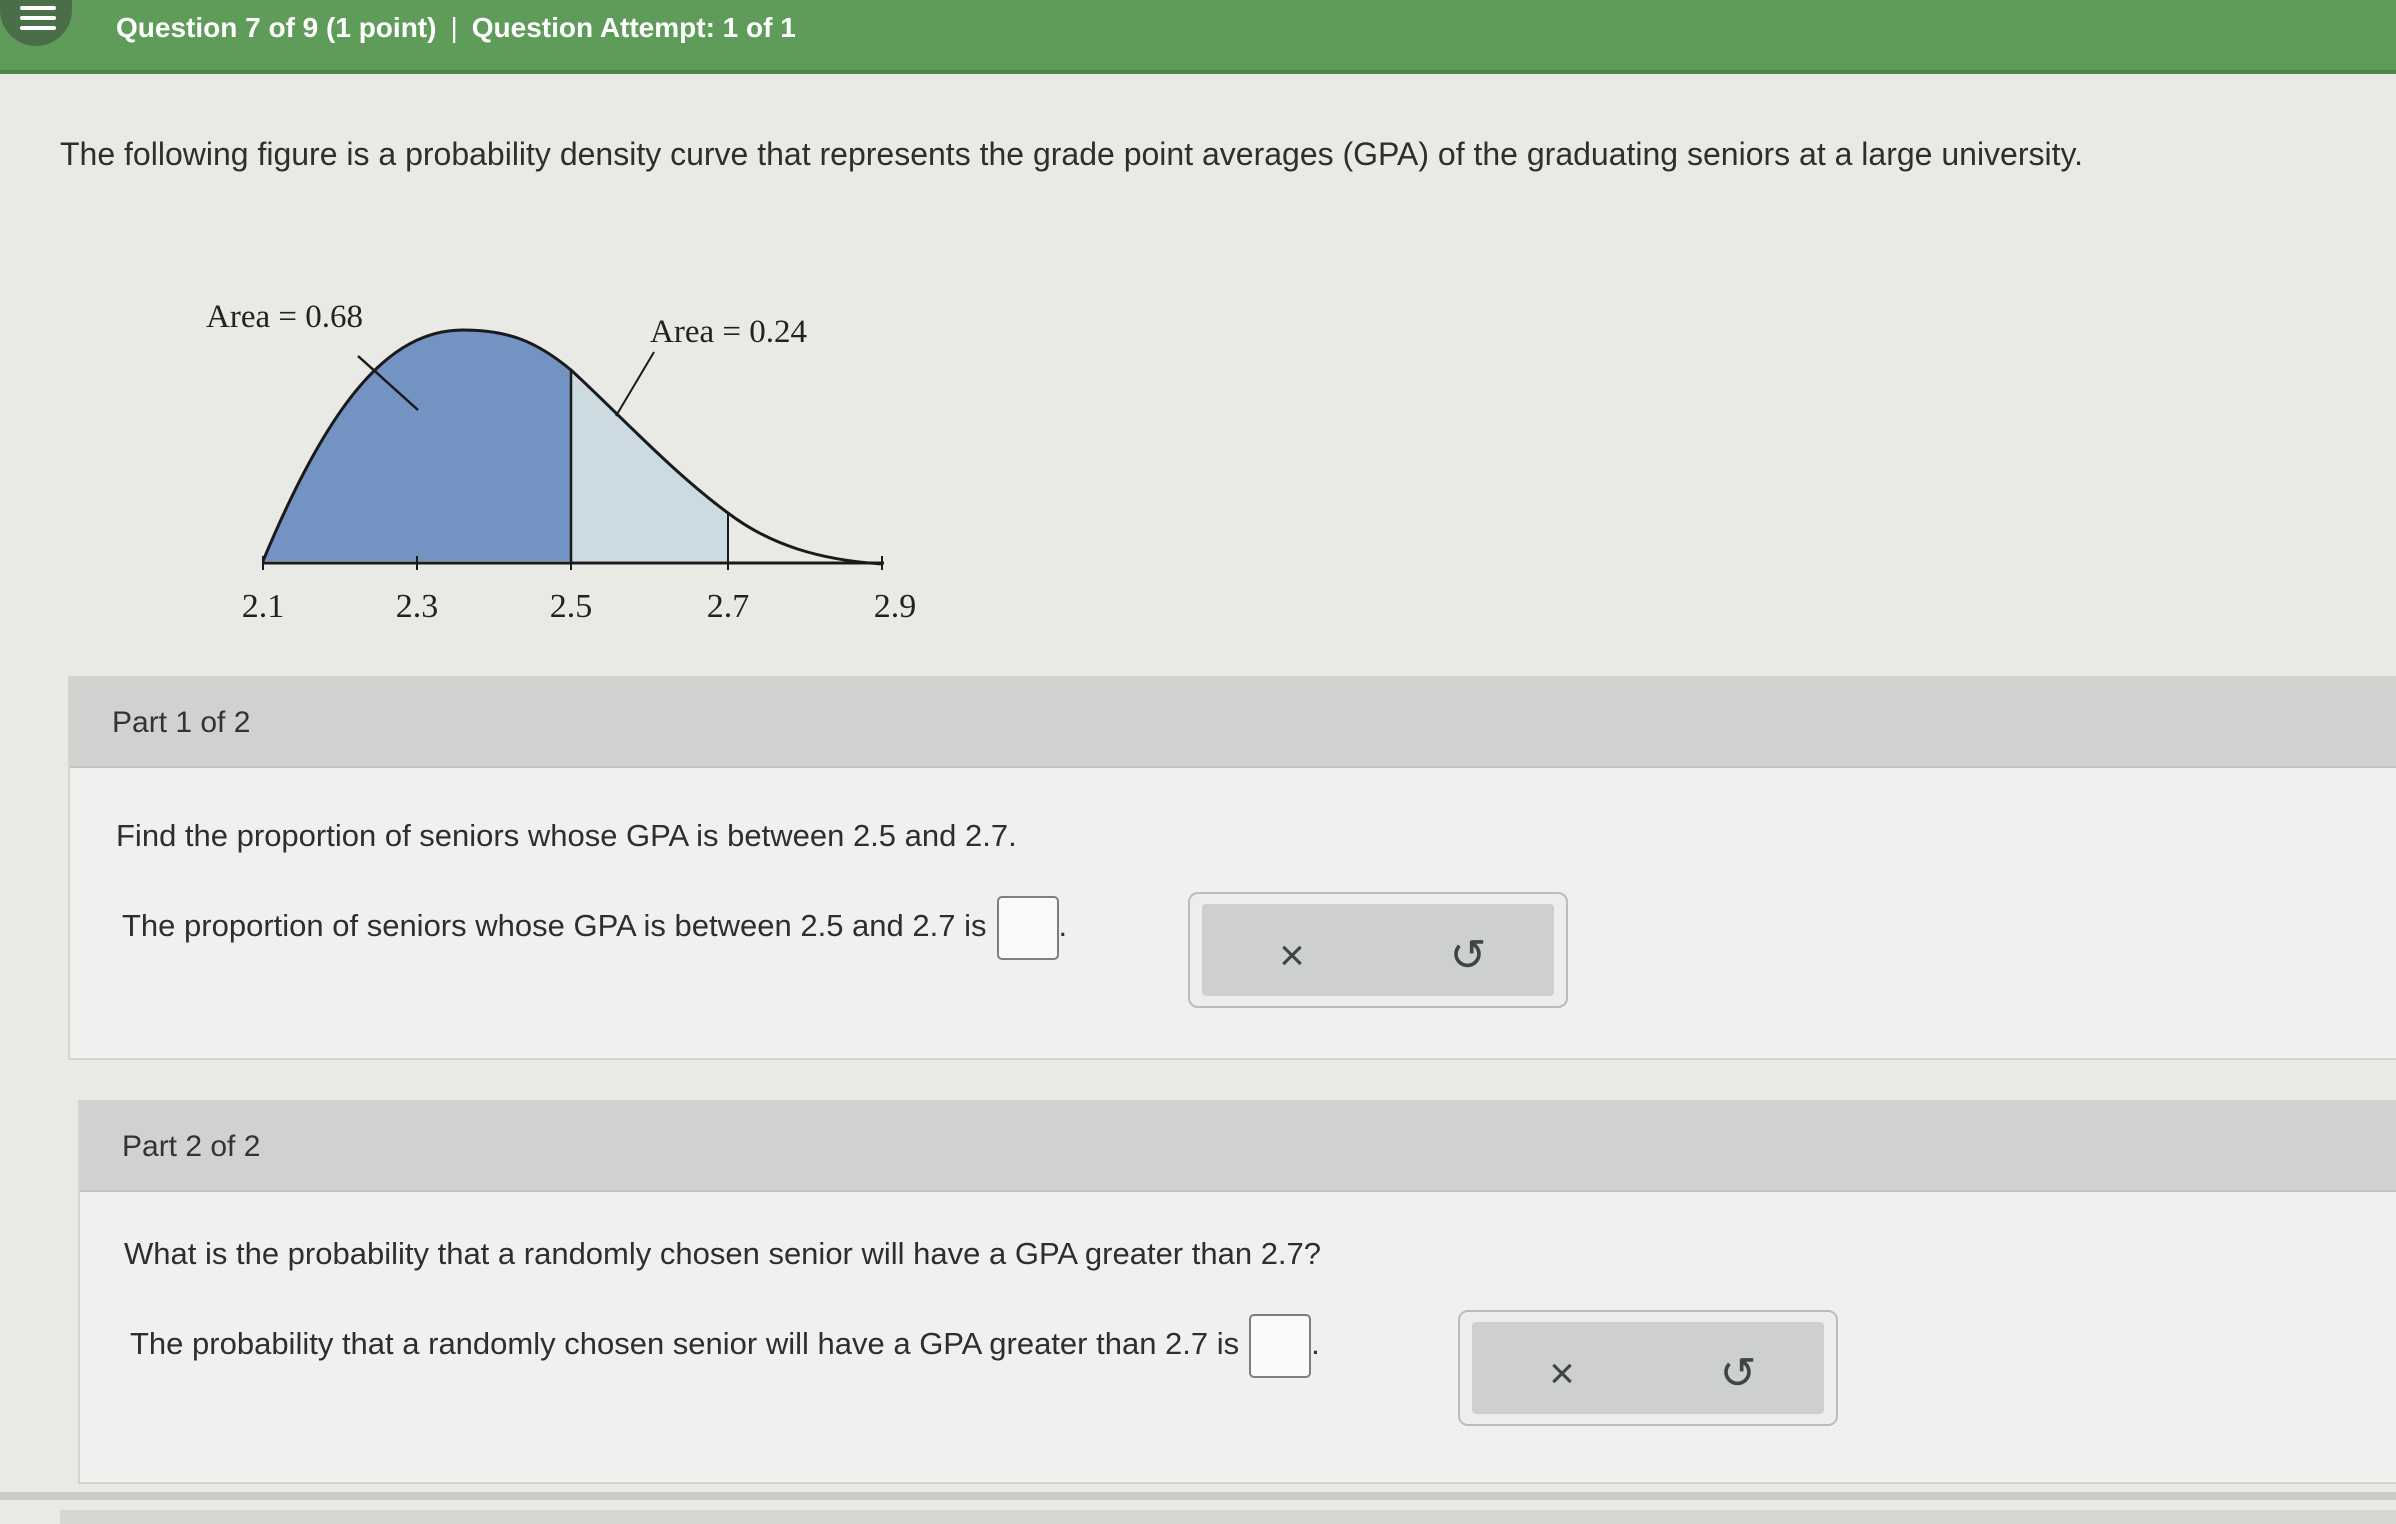 This screenshot has width=2396, height=1524. What do you see at coordinates (276, 27) in the screenshot?
I see `question-progress: Question 7 of 9 (1 point)` at bounding box center [276, 27].